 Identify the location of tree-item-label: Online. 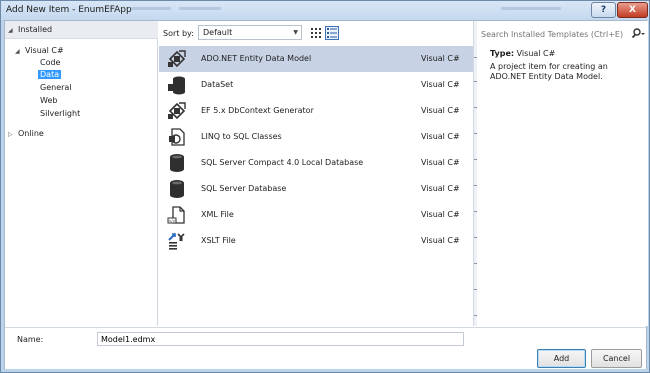
(31, 133).